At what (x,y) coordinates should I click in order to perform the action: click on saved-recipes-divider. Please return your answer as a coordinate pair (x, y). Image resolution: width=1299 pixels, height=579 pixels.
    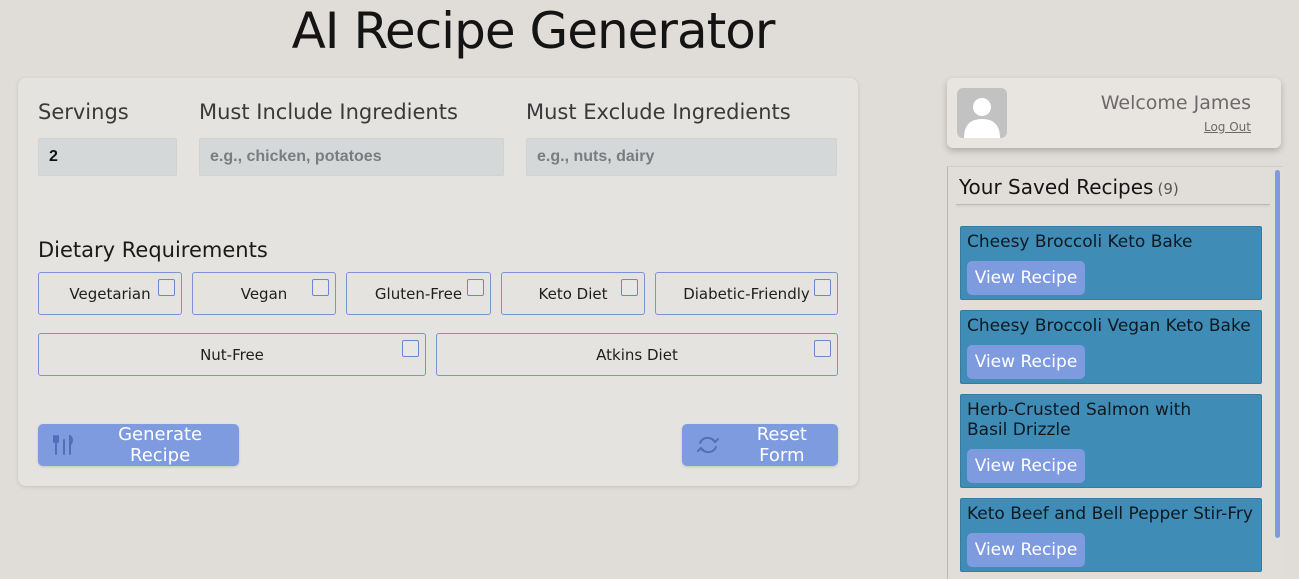
    Looking at the image, I should click on (1113, 204).